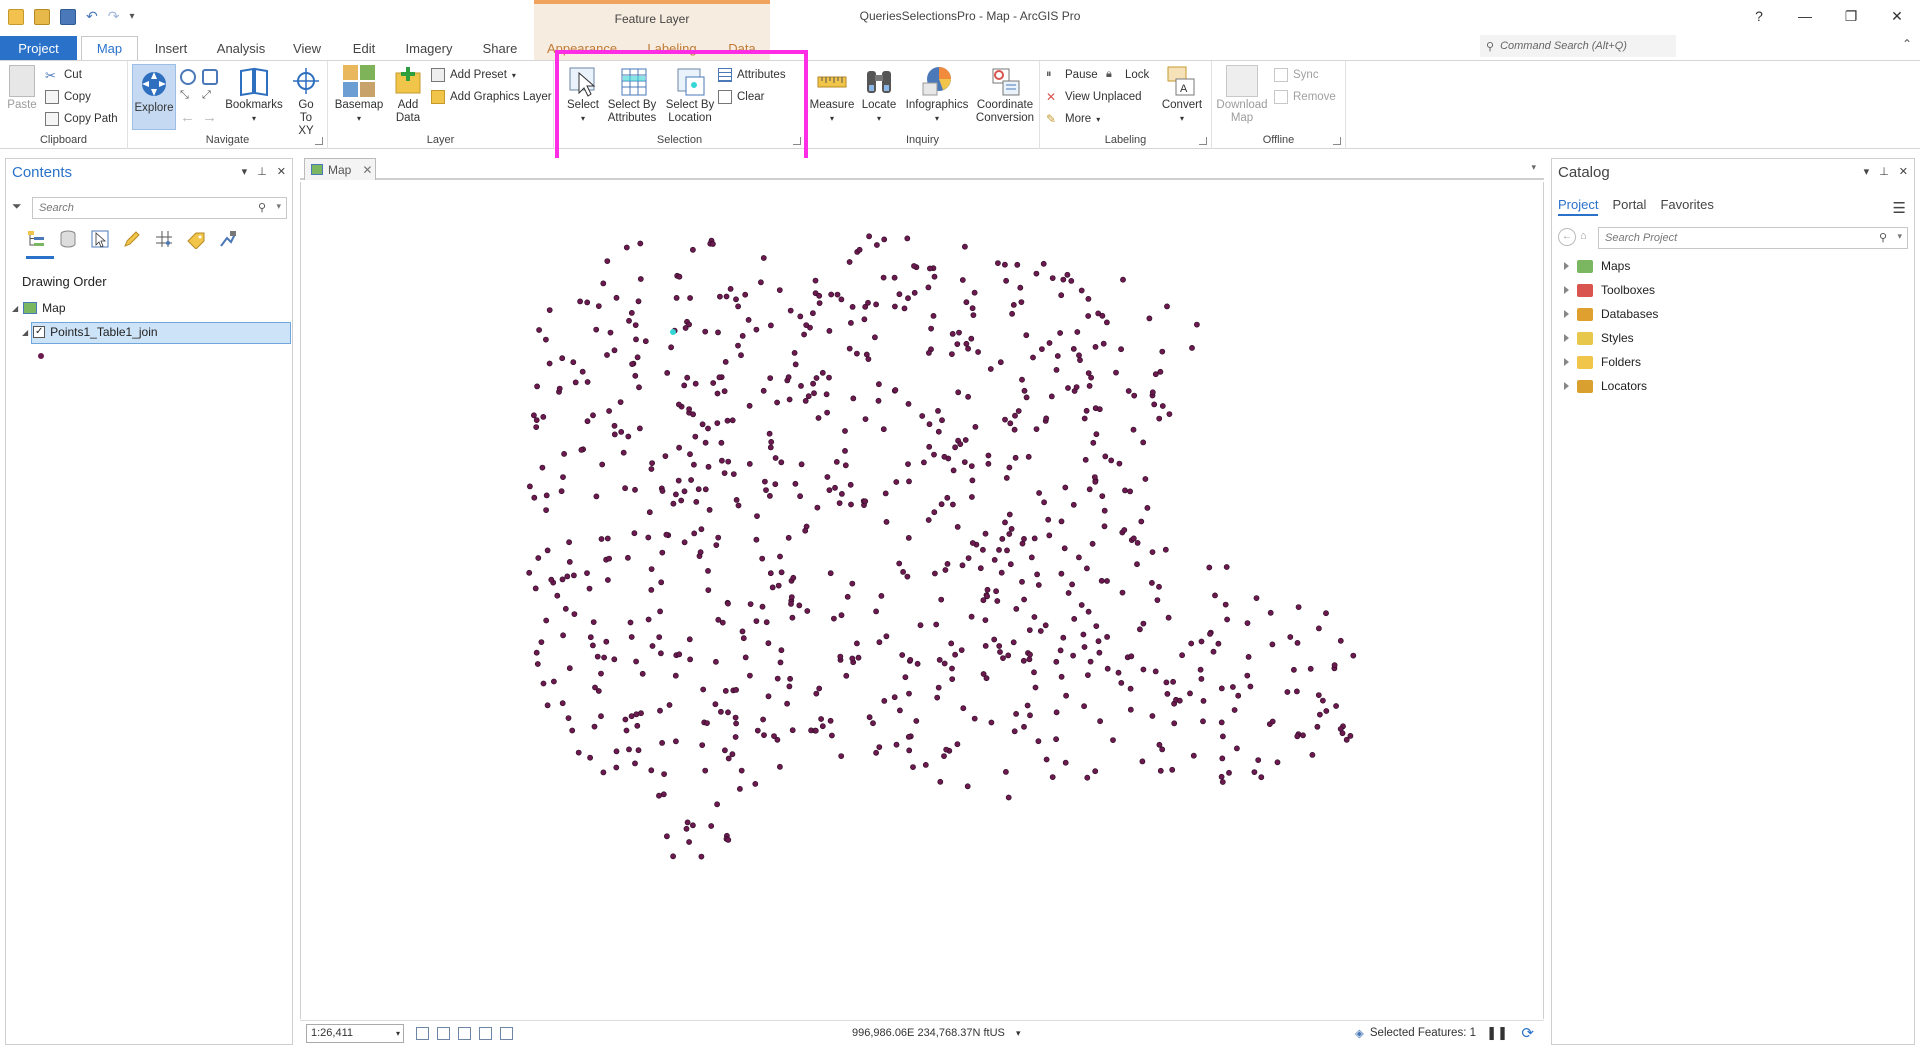 This screenshot has width=1920, height=1050. Describe the element at coordinates (154, 97) in the screenshot. I see `explore-button: Explore` at that location.